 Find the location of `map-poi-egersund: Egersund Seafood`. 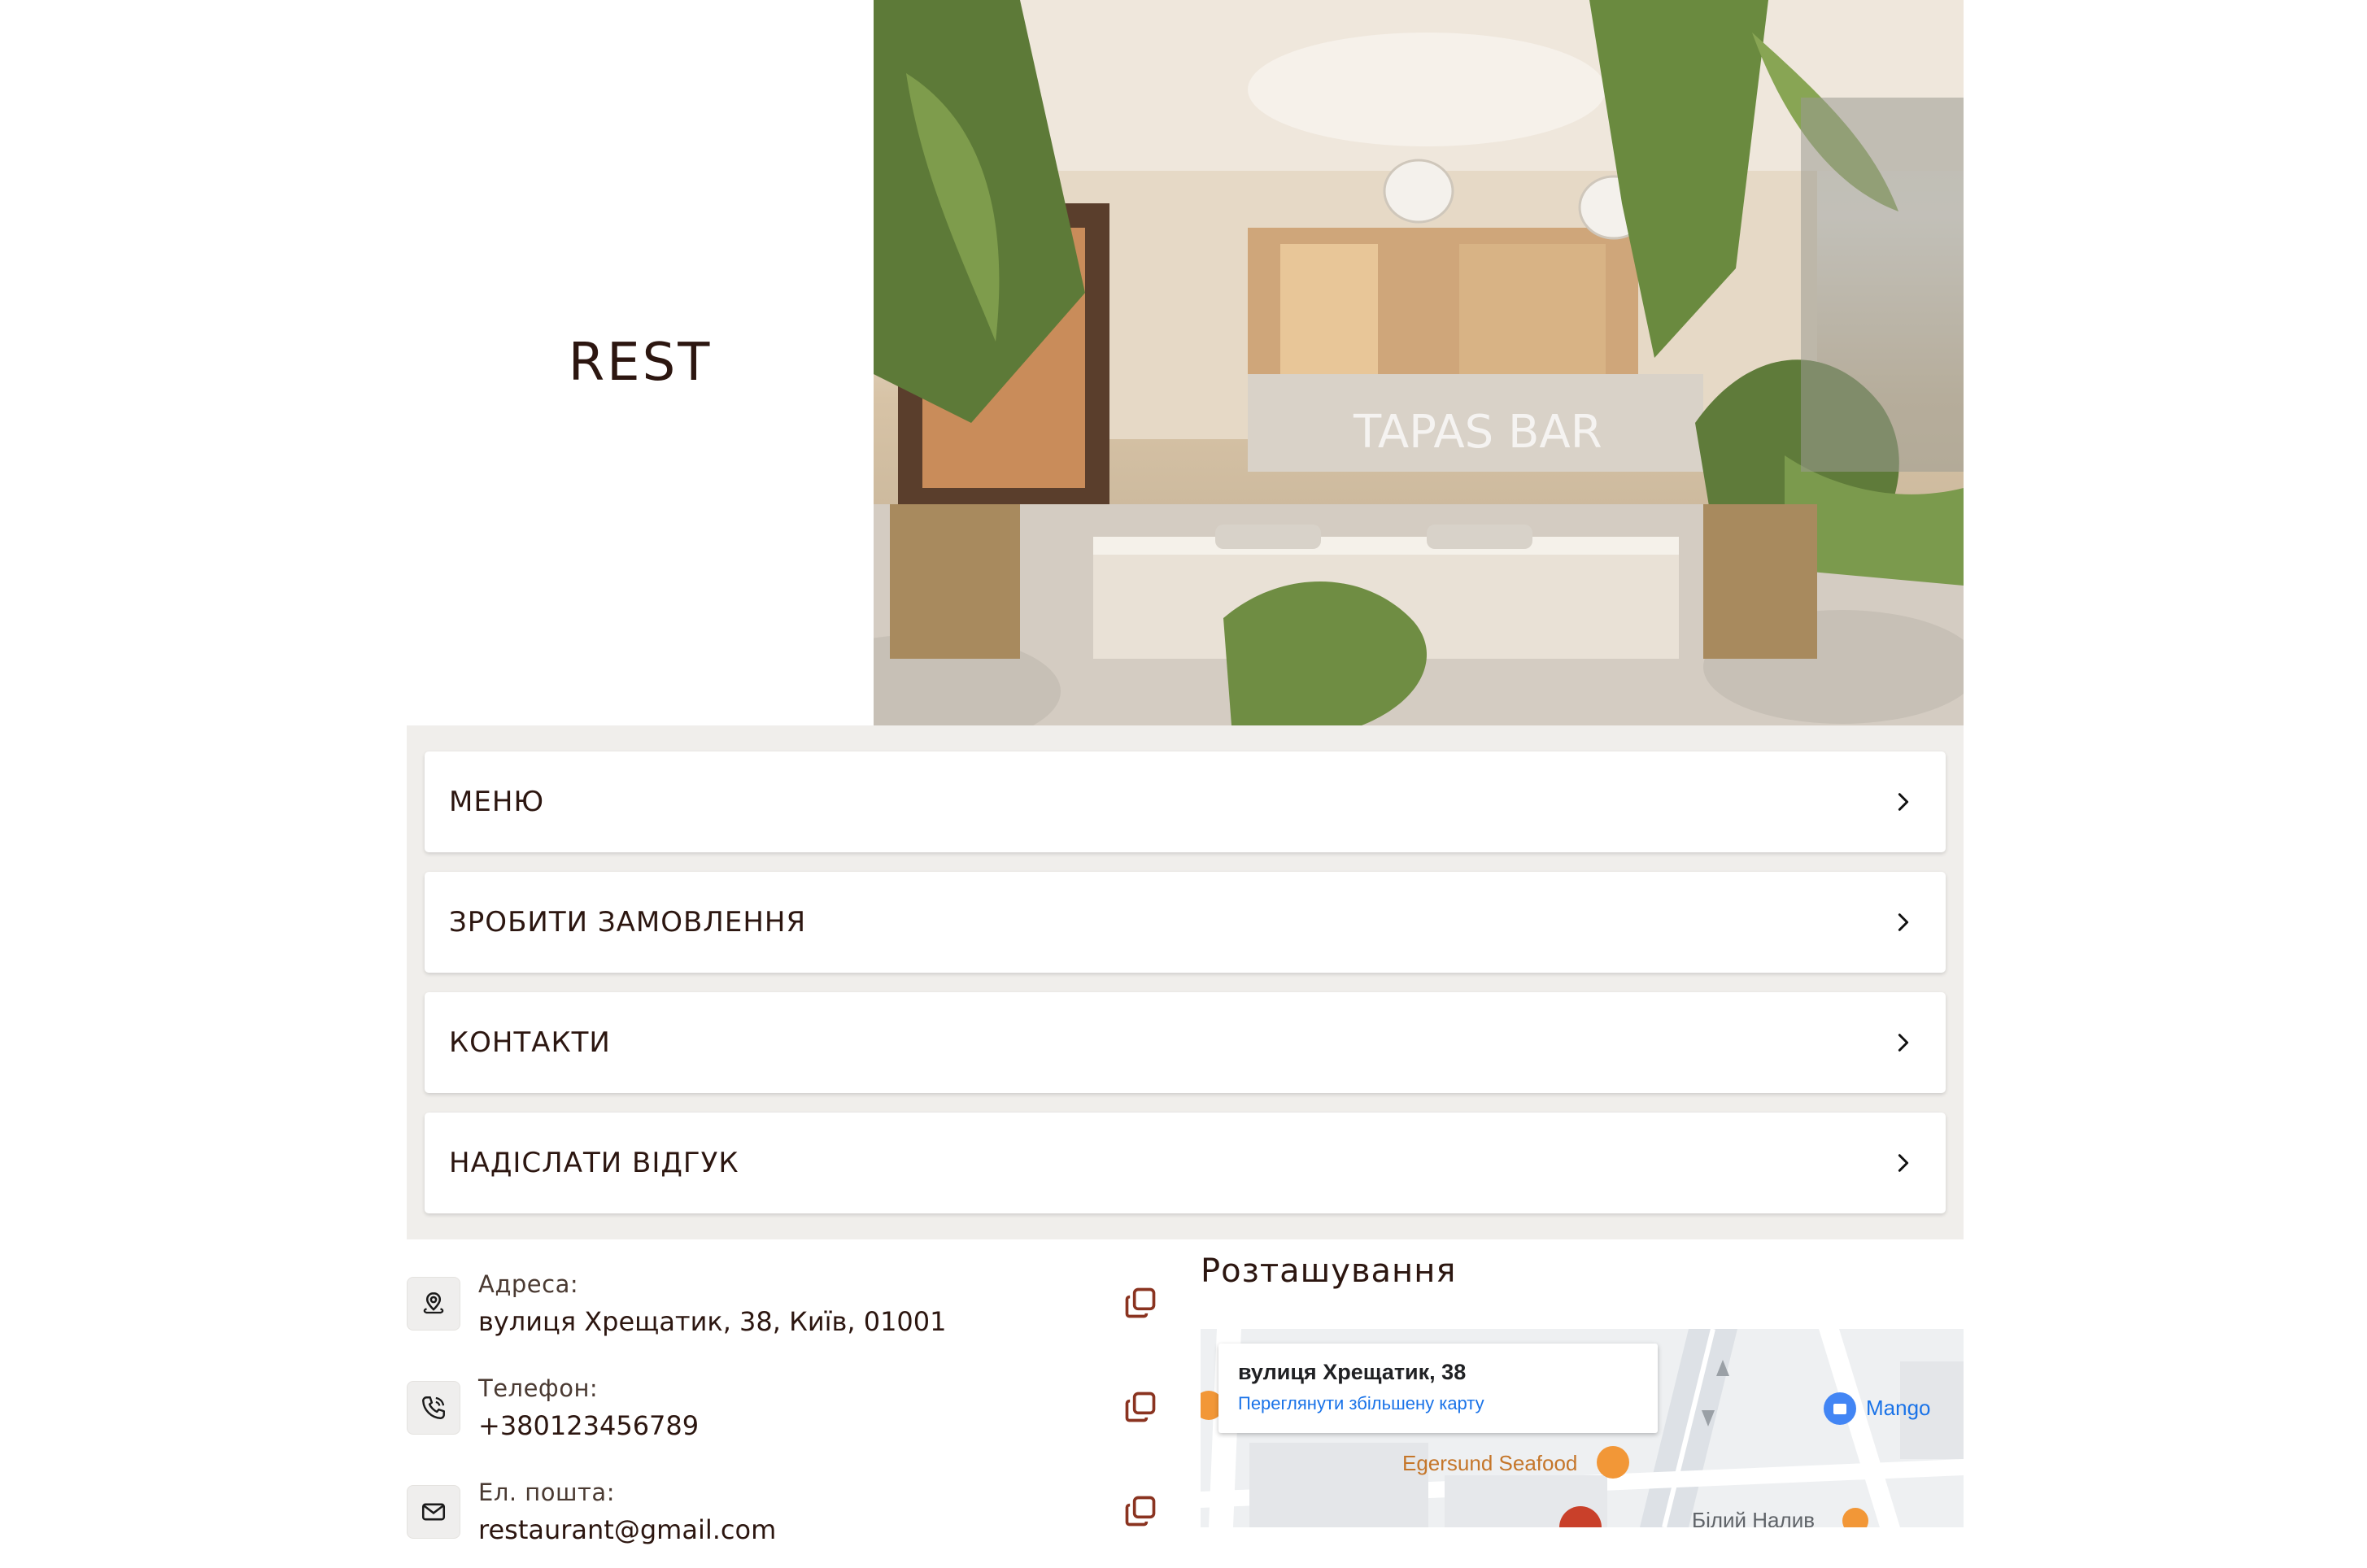

map-poi-egersund: Egersund Seafood is located at coordinates (1489, 1463).